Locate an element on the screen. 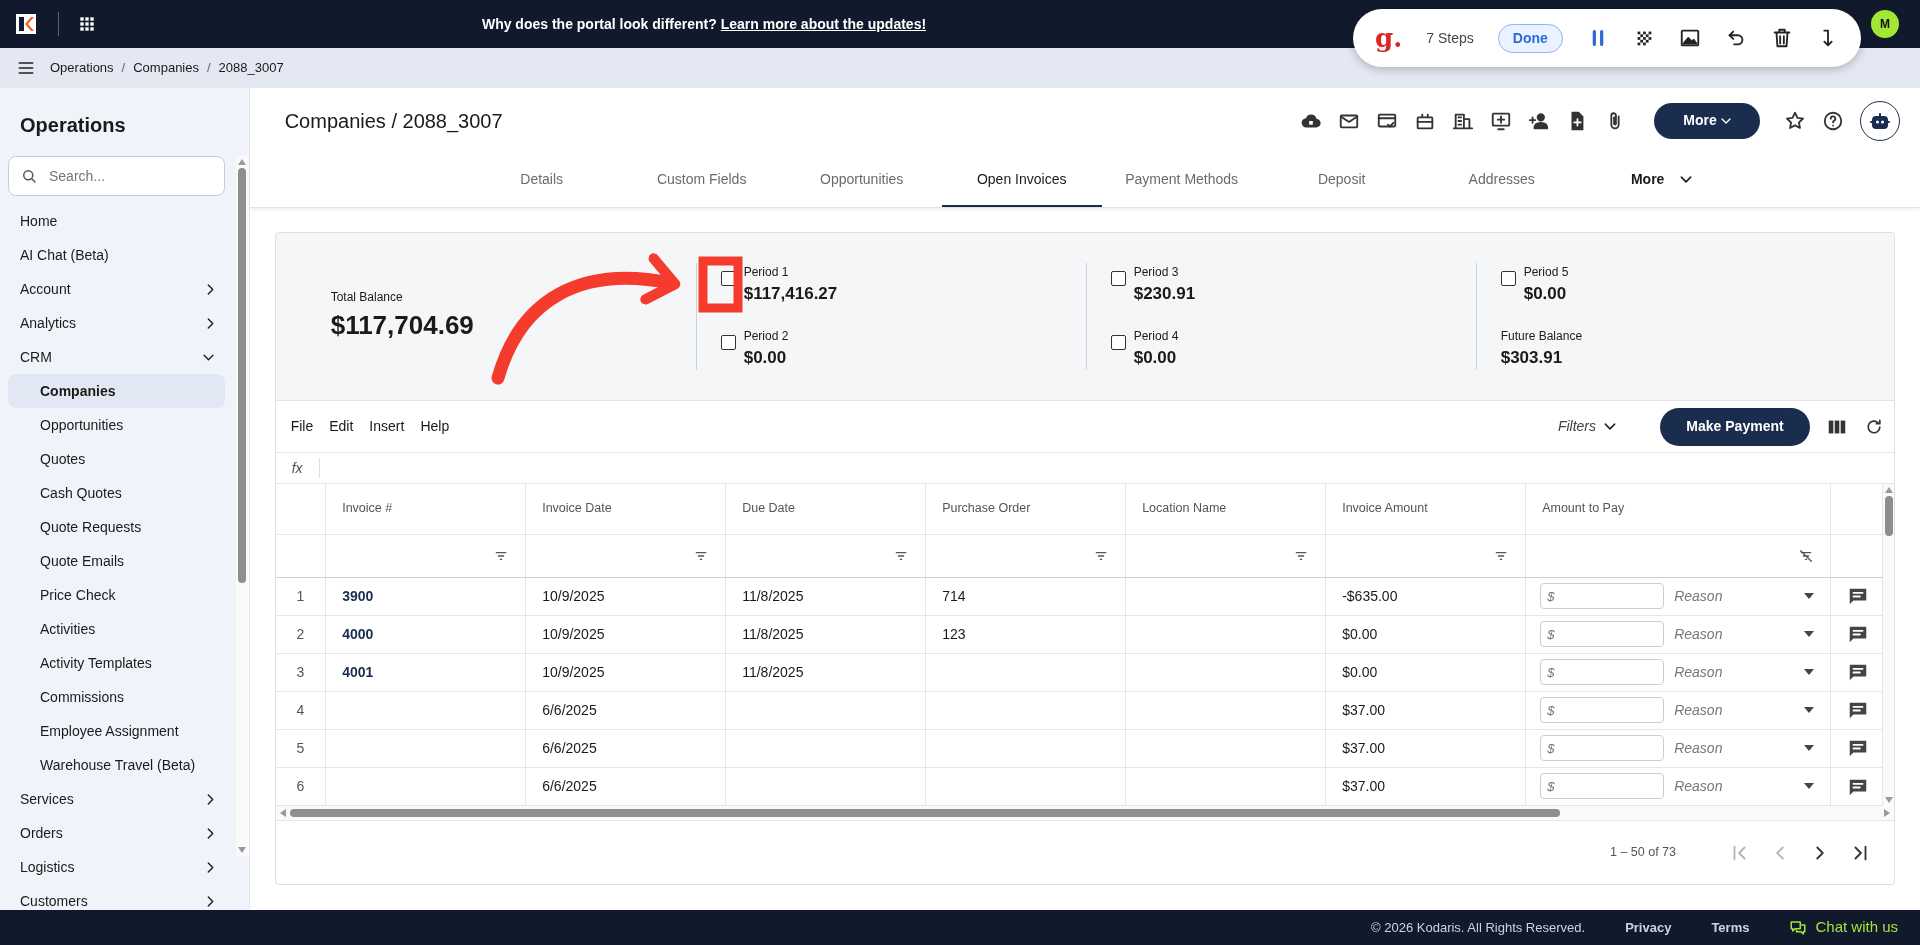 The image size is (1920, 945). sidebar-subitem: Companies is located at coordinates (116, 391).